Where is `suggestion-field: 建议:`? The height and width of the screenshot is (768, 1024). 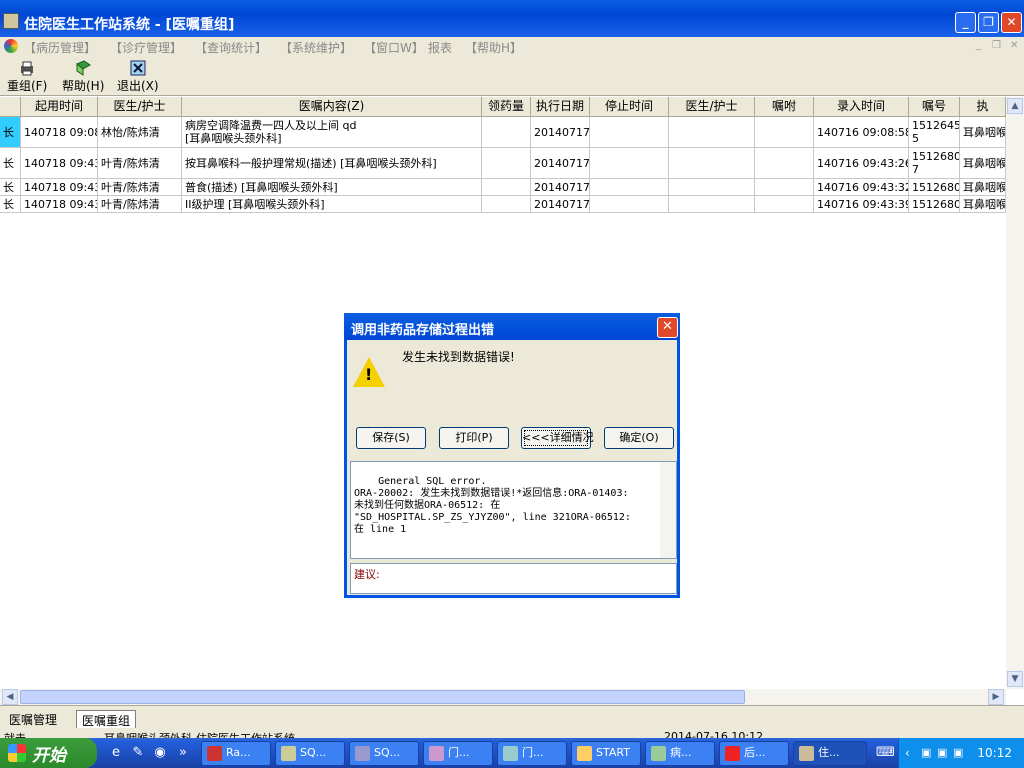 suggestion-field: 建议: is located at coordinates (513, 578).